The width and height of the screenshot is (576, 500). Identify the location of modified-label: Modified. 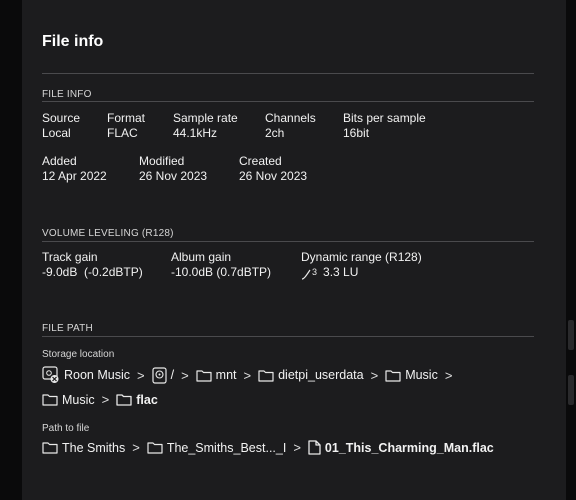
(162, 161).